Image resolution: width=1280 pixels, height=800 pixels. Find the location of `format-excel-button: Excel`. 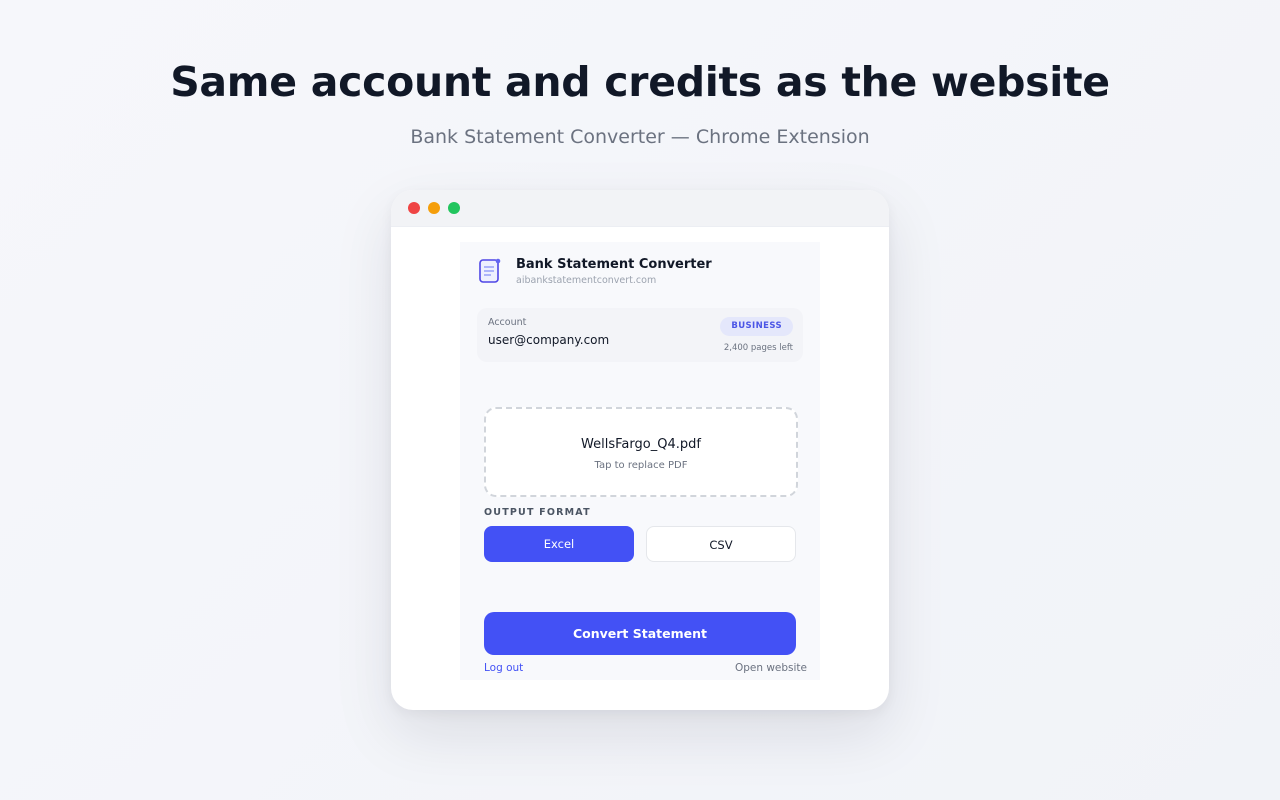

format-excel-button: Excel is located at coordinates (559, 544).